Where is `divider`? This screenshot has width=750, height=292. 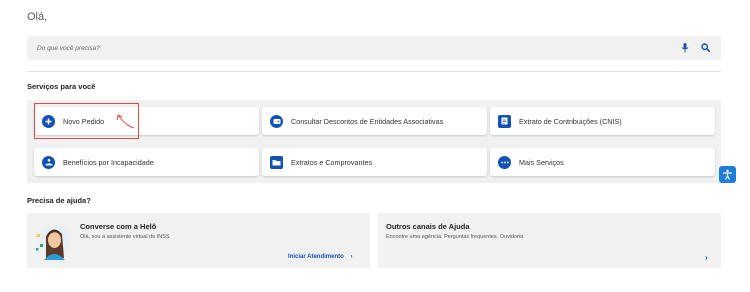
divider is located at coordinates (374, 71).